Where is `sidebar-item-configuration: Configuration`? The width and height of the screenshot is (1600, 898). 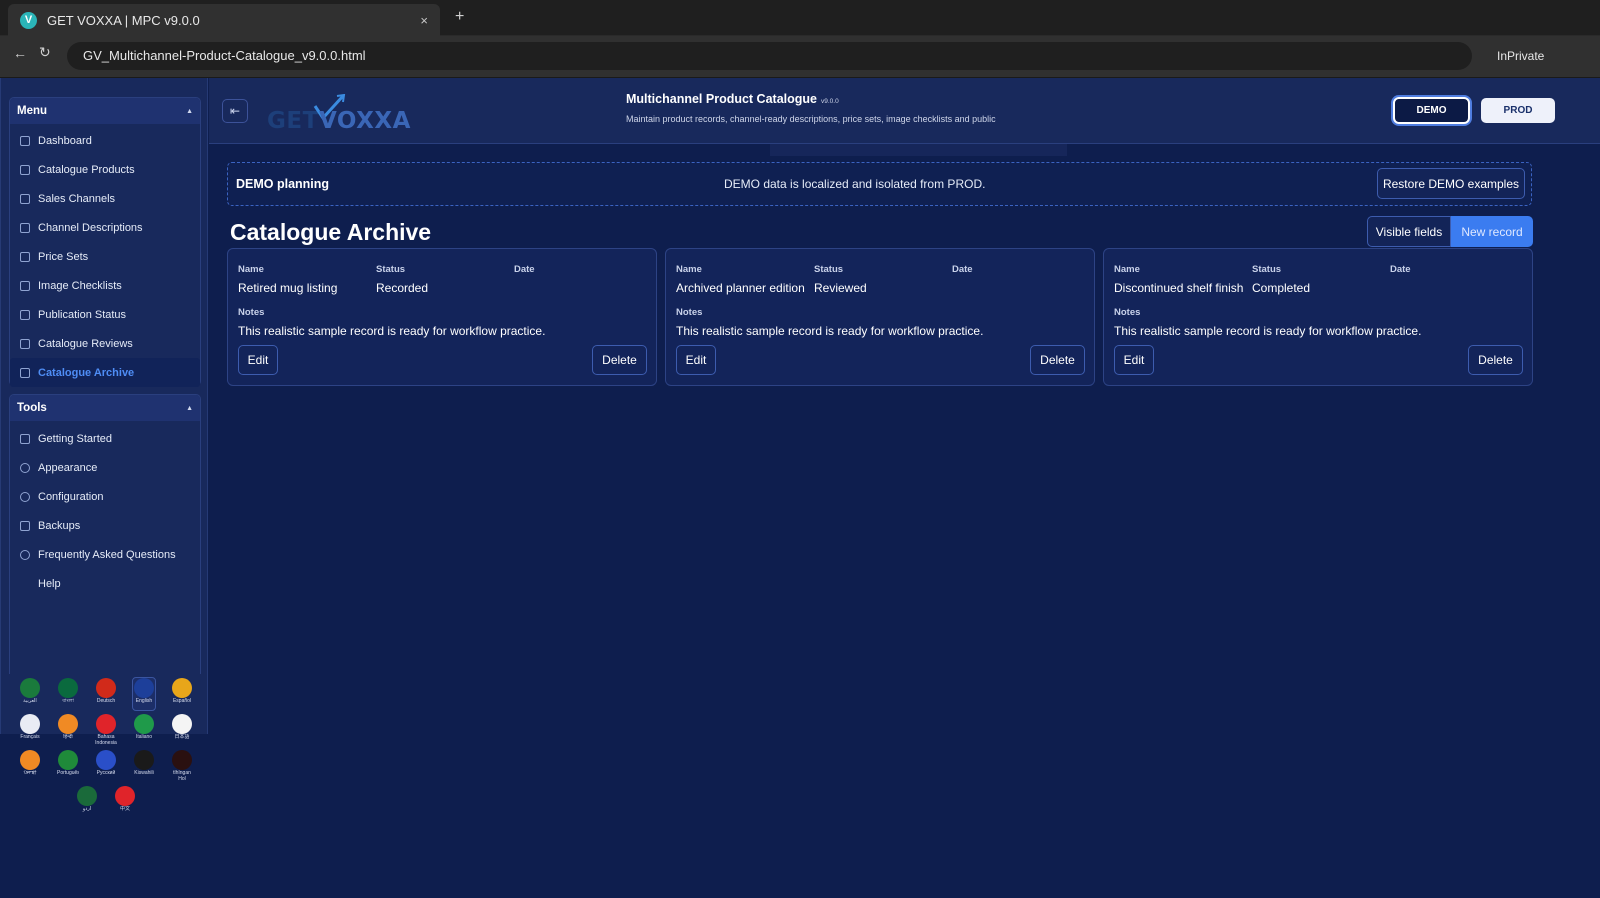
sidebar-item-configuration: Configuration is located at coordinates (105, 496).